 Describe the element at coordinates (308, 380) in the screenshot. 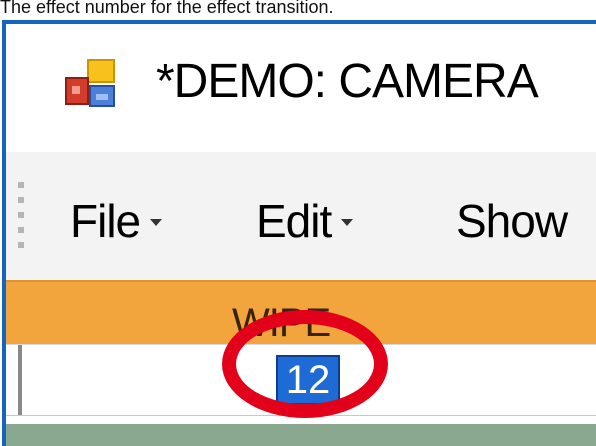

I see `effect-number-cell: 12` at that location.